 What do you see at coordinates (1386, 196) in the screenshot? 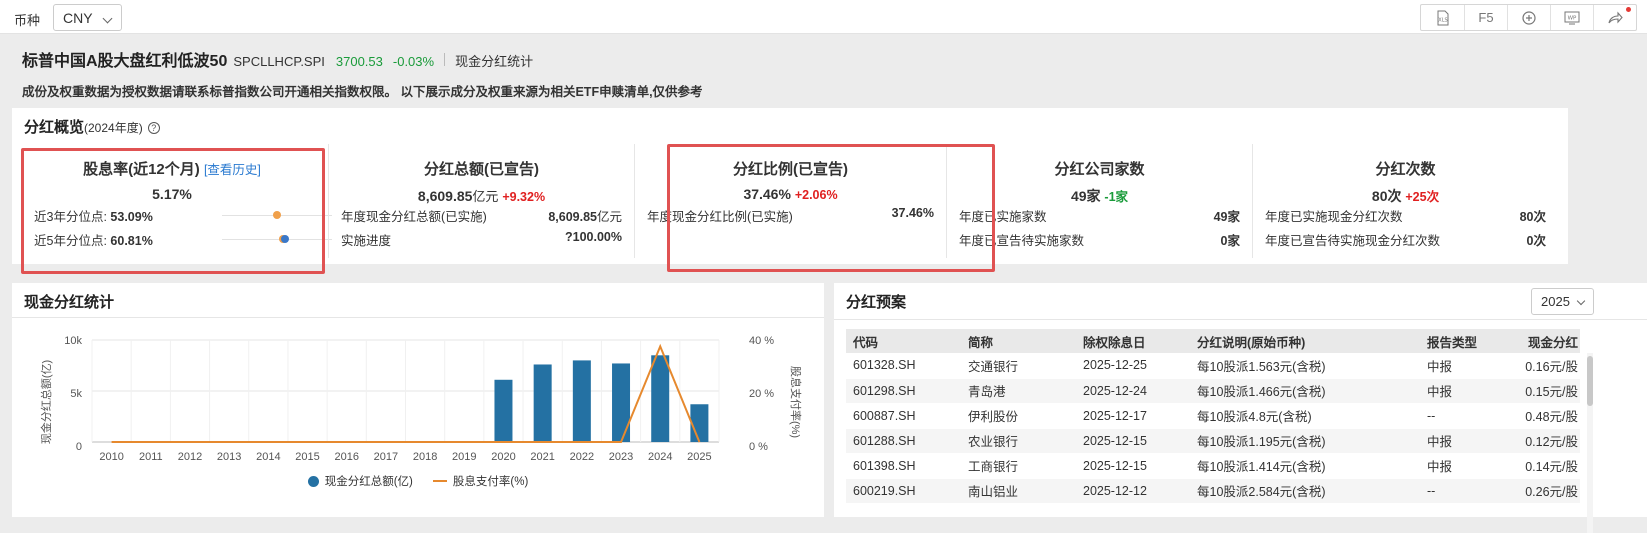
I see `times-value: 80次` at bounding box center [1386, 196].